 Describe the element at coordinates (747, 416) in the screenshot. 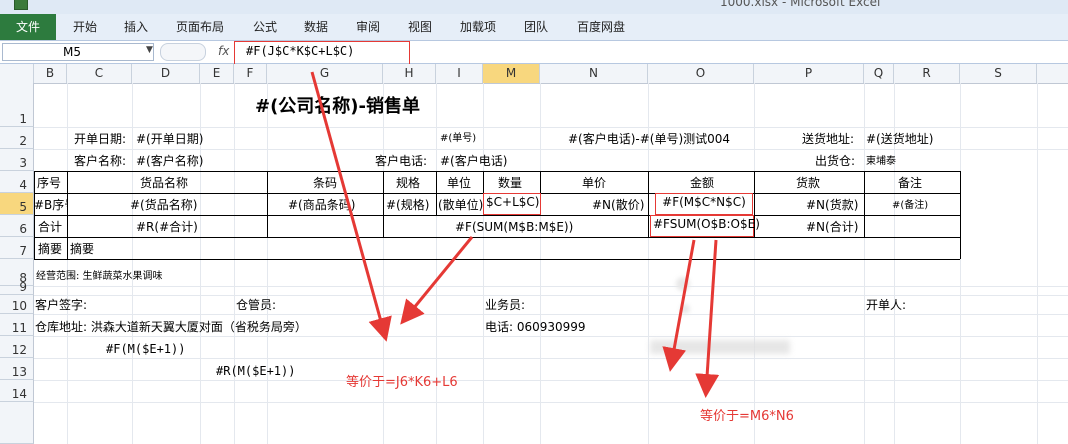

I see `annotation-right: 等价于=M6*N6` at that location.